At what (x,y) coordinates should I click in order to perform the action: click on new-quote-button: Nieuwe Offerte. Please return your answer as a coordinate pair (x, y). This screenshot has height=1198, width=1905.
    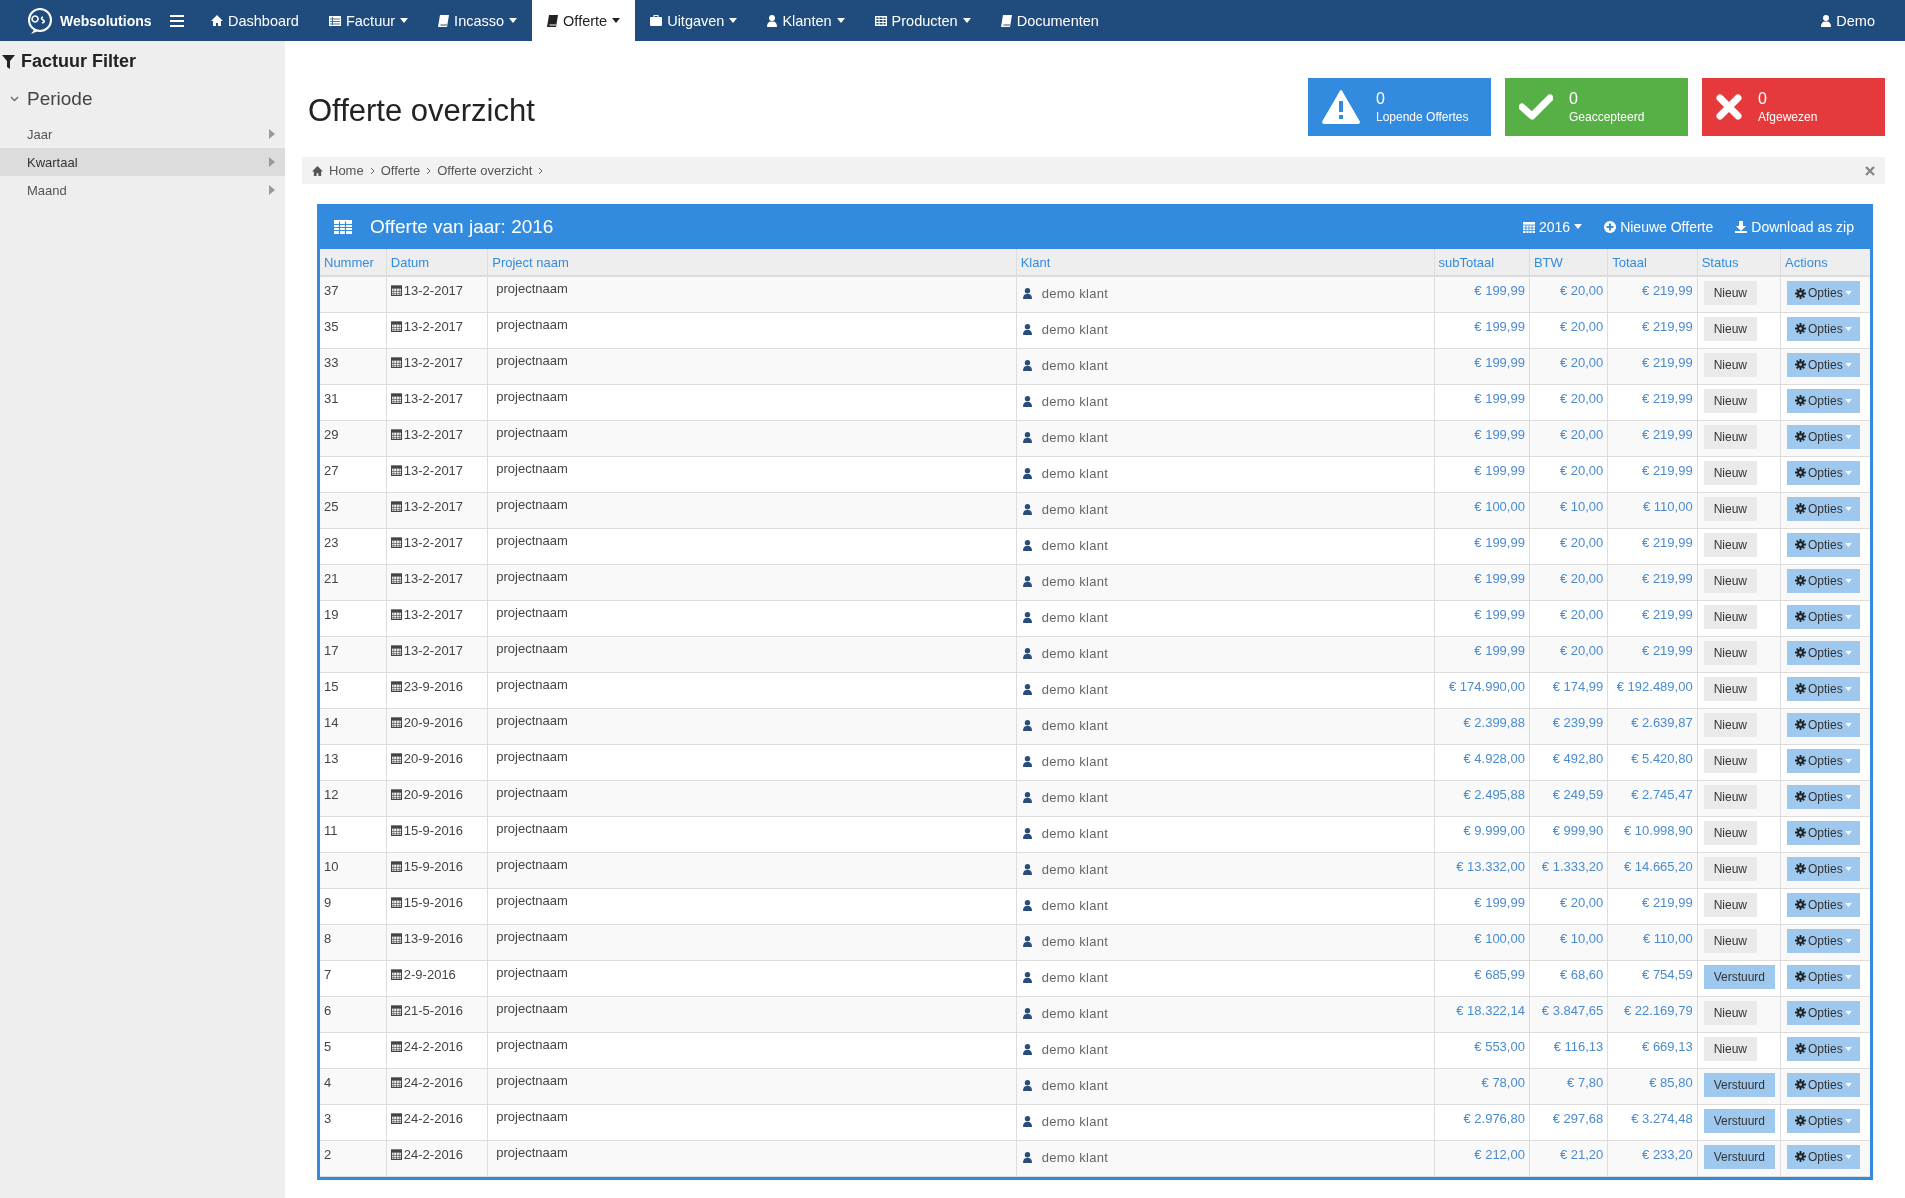
    Looking at the image, I should click on (1659, 226).